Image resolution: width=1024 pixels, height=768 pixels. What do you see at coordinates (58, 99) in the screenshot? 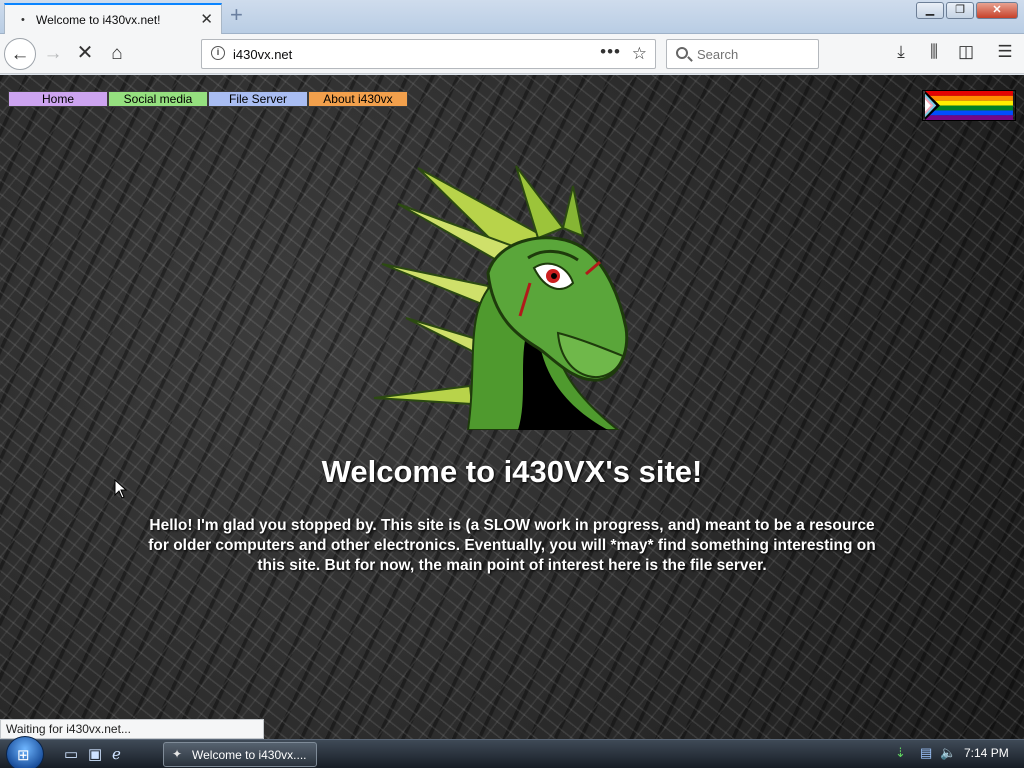
I see `nav-home-link: Home` at bounding box center [58, 99].